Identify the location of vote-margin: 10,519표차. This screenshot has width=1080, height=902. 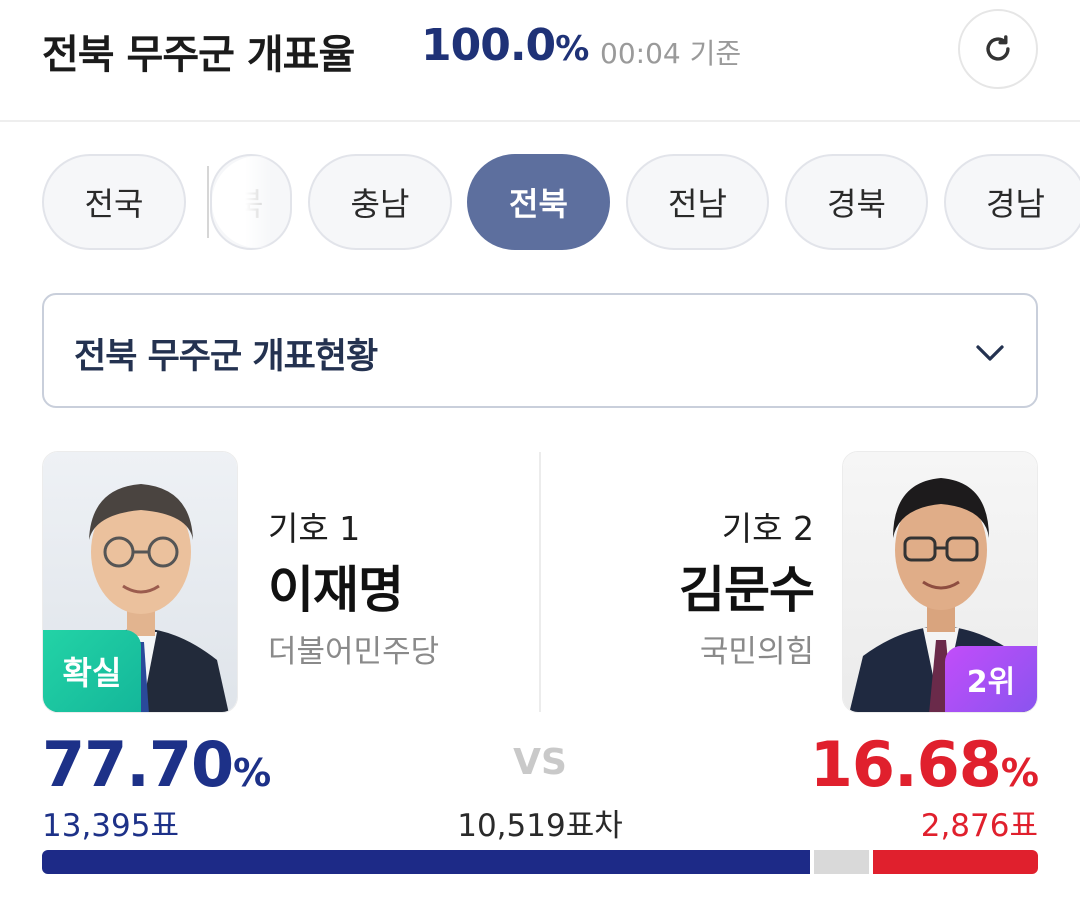
(540, 826).